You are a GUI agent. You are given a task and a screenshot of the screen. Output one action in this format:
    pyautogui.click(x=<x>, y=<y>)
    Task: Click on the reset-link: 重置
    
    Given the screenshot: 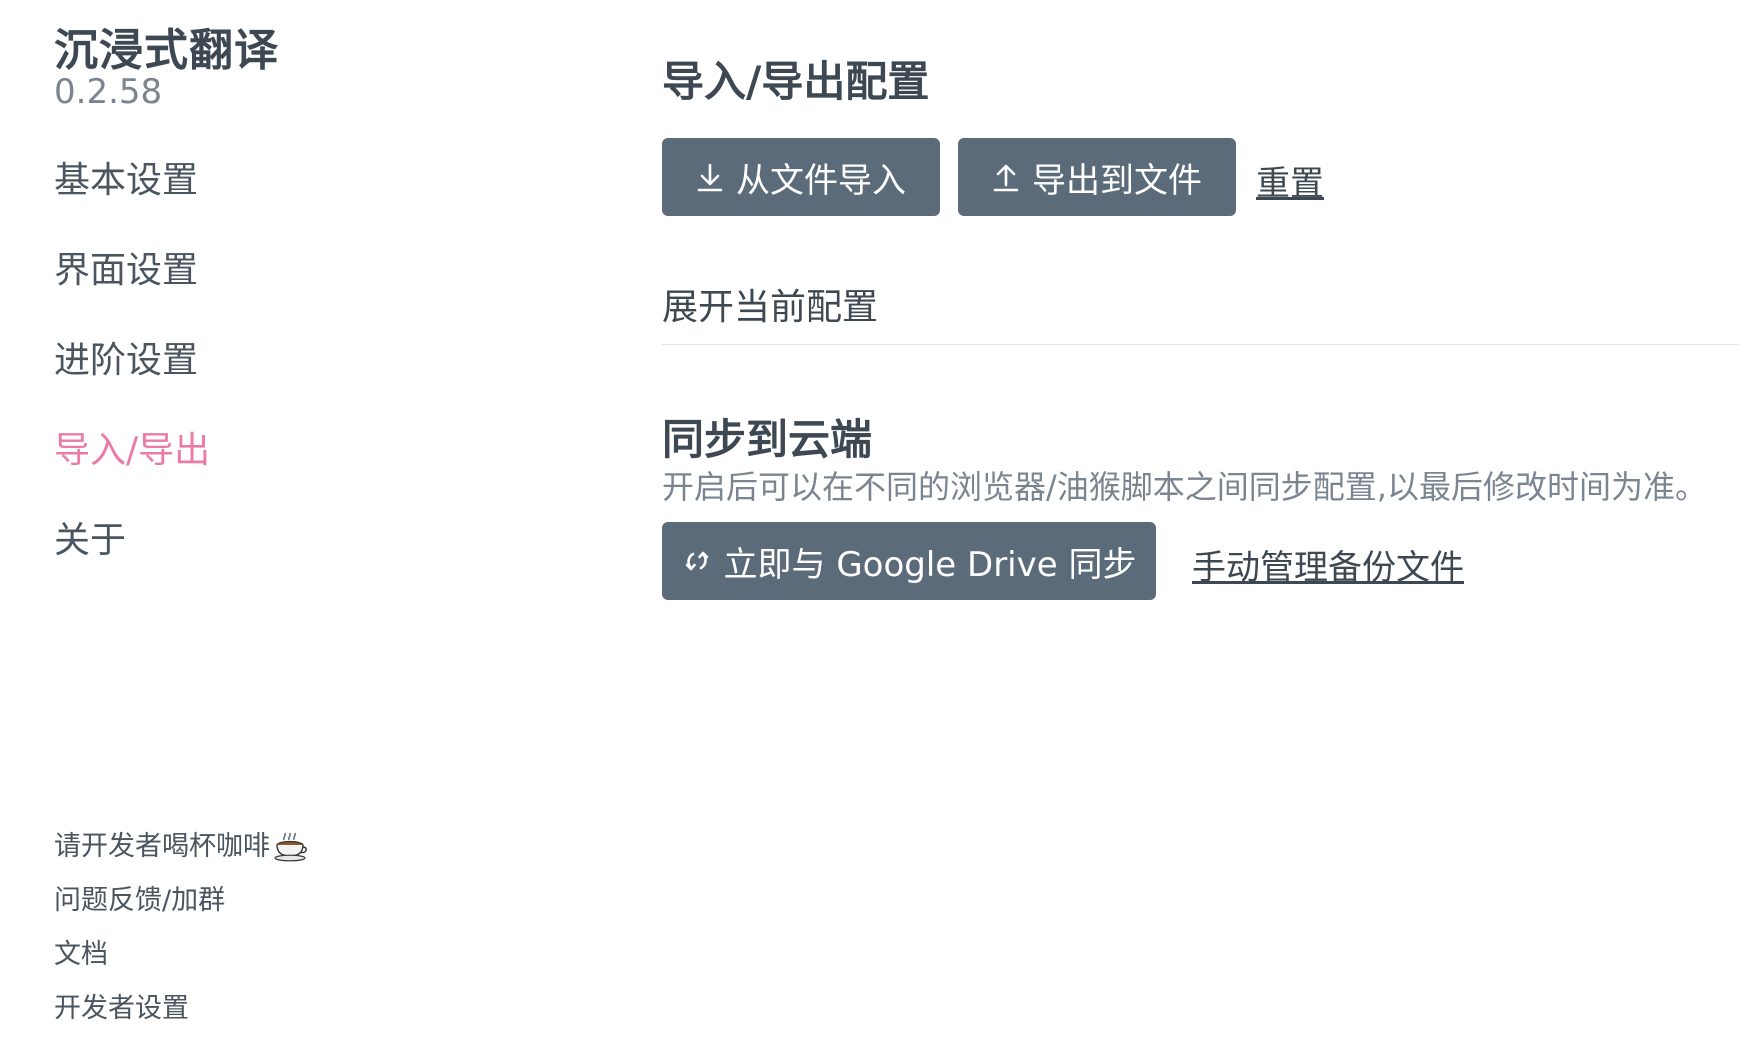 What is the action you would take?
    pyautogui.click(x=1290, y=180)
    